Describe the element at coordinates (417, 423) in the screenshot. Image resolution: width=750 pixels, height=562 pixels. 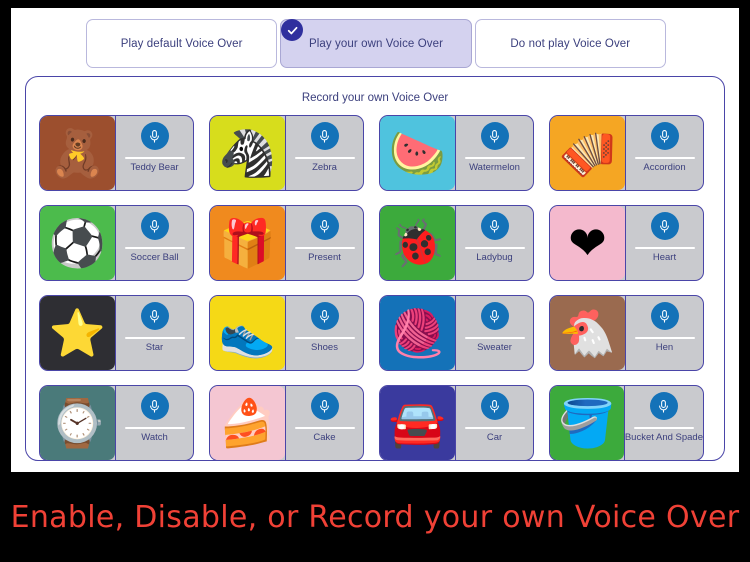
I see `card-image: 🚘` at that location.